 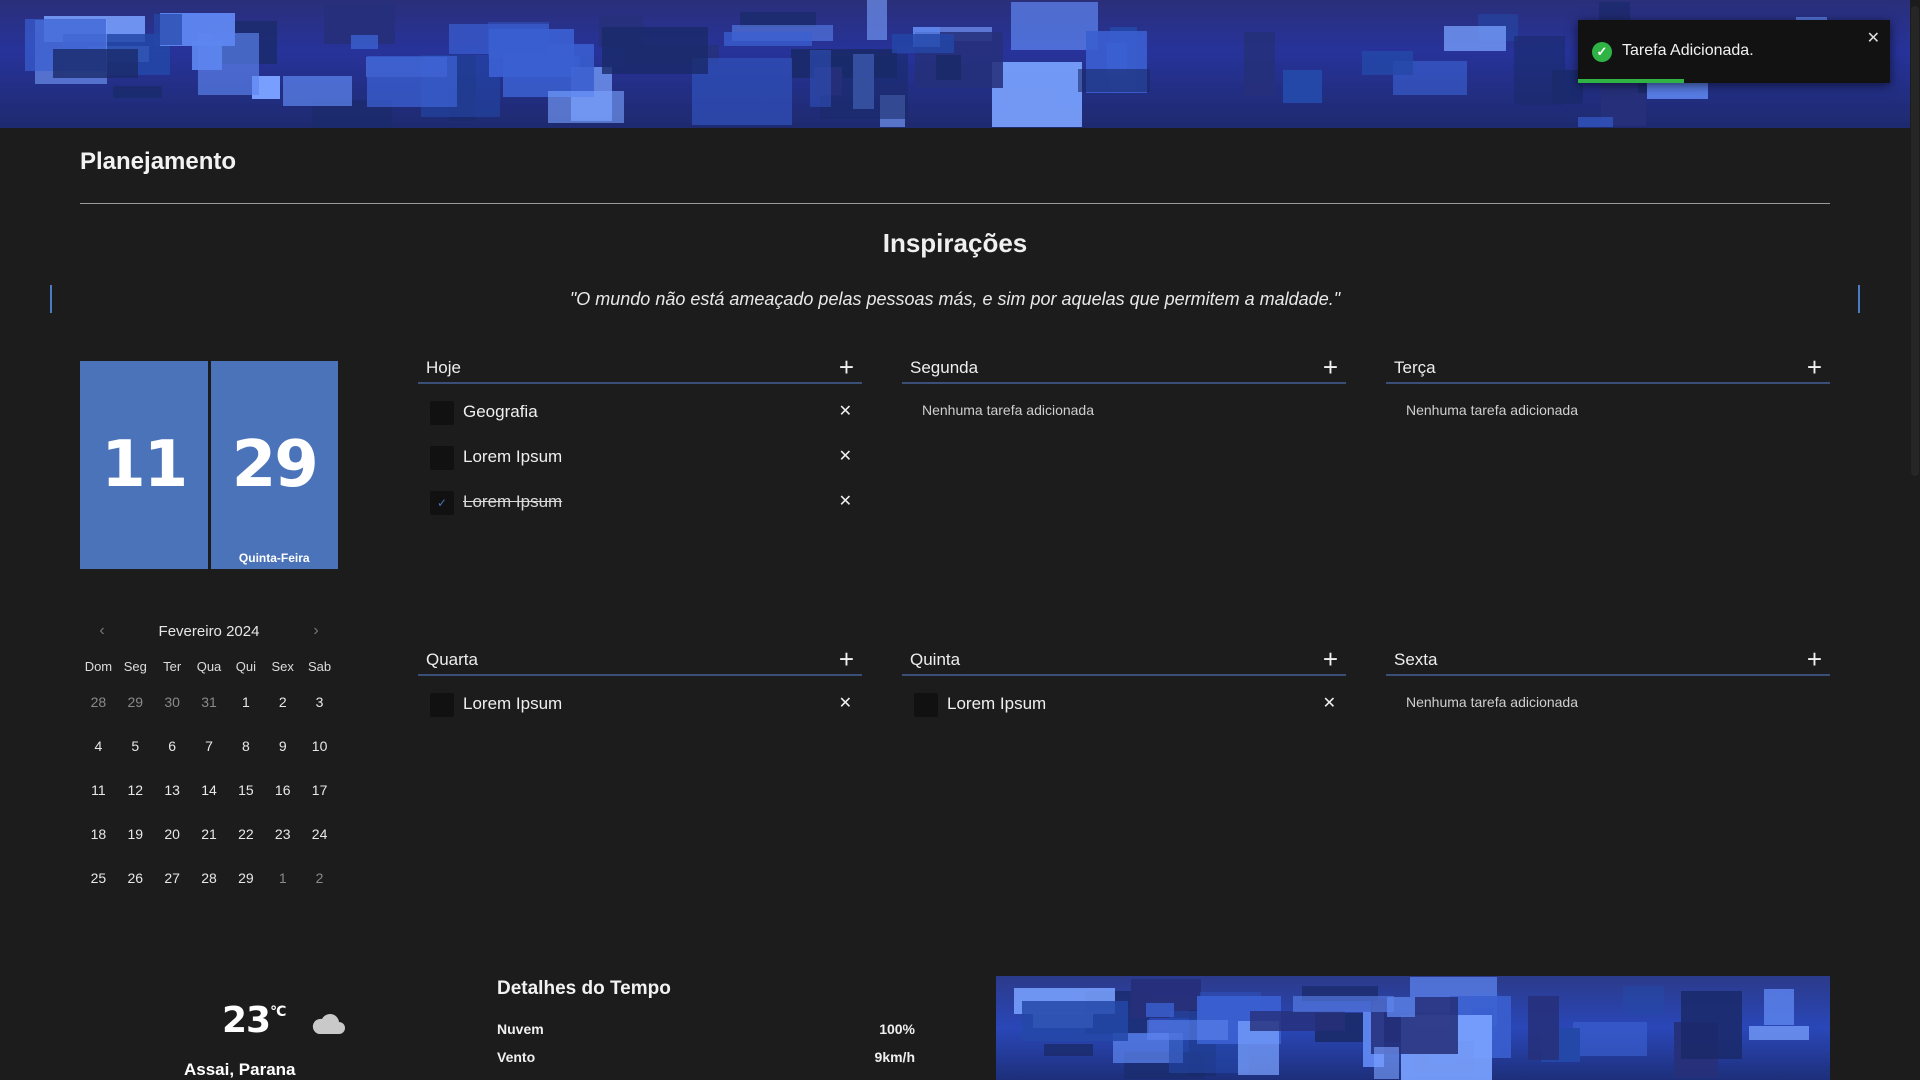 I want to click on calendar-weekday-label: Sex, so click(x=282, y=666).